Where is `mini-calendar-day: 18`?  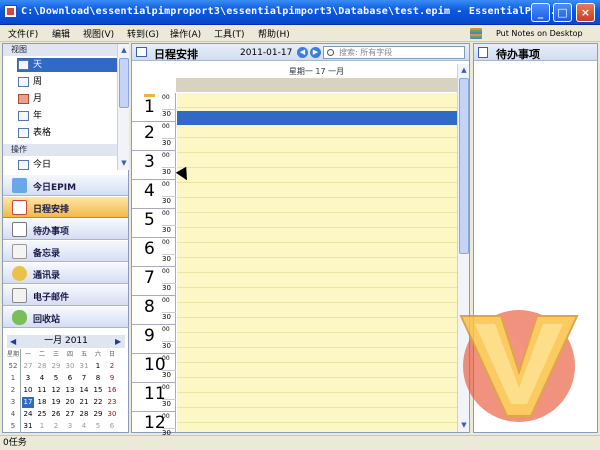 mini-calendar-day: 18 is located at coordinates (42, 402).